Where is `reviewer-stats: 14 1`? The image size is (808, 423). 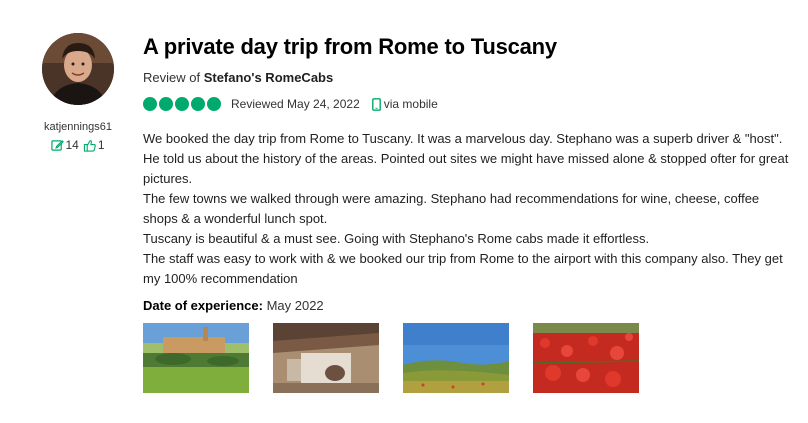 reviewer-stats: 14 1 is located at coordinates (78, 145).